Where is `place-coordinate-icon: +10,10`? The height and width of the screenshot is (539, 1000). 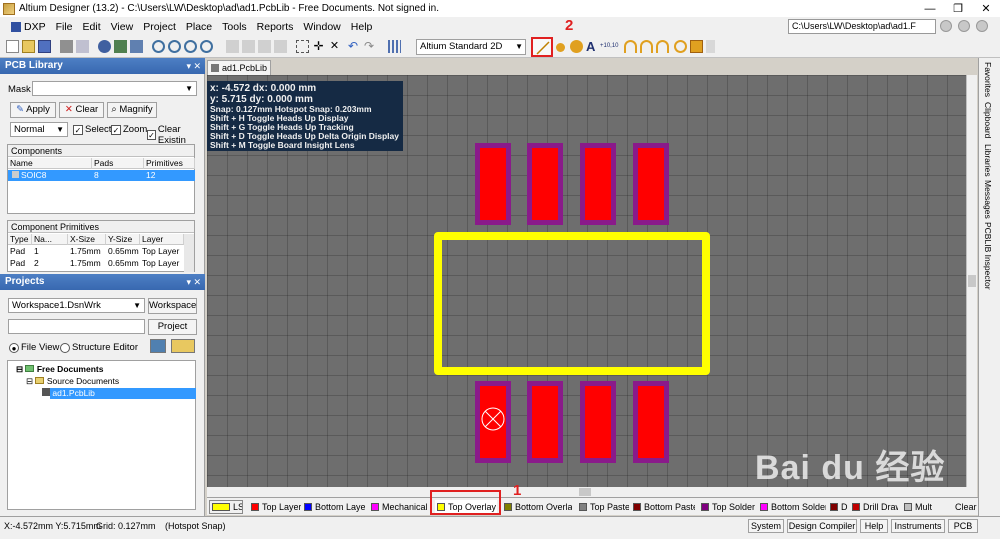 place-coordinate-icon: +10,10 is located at coordinates (609, 46).